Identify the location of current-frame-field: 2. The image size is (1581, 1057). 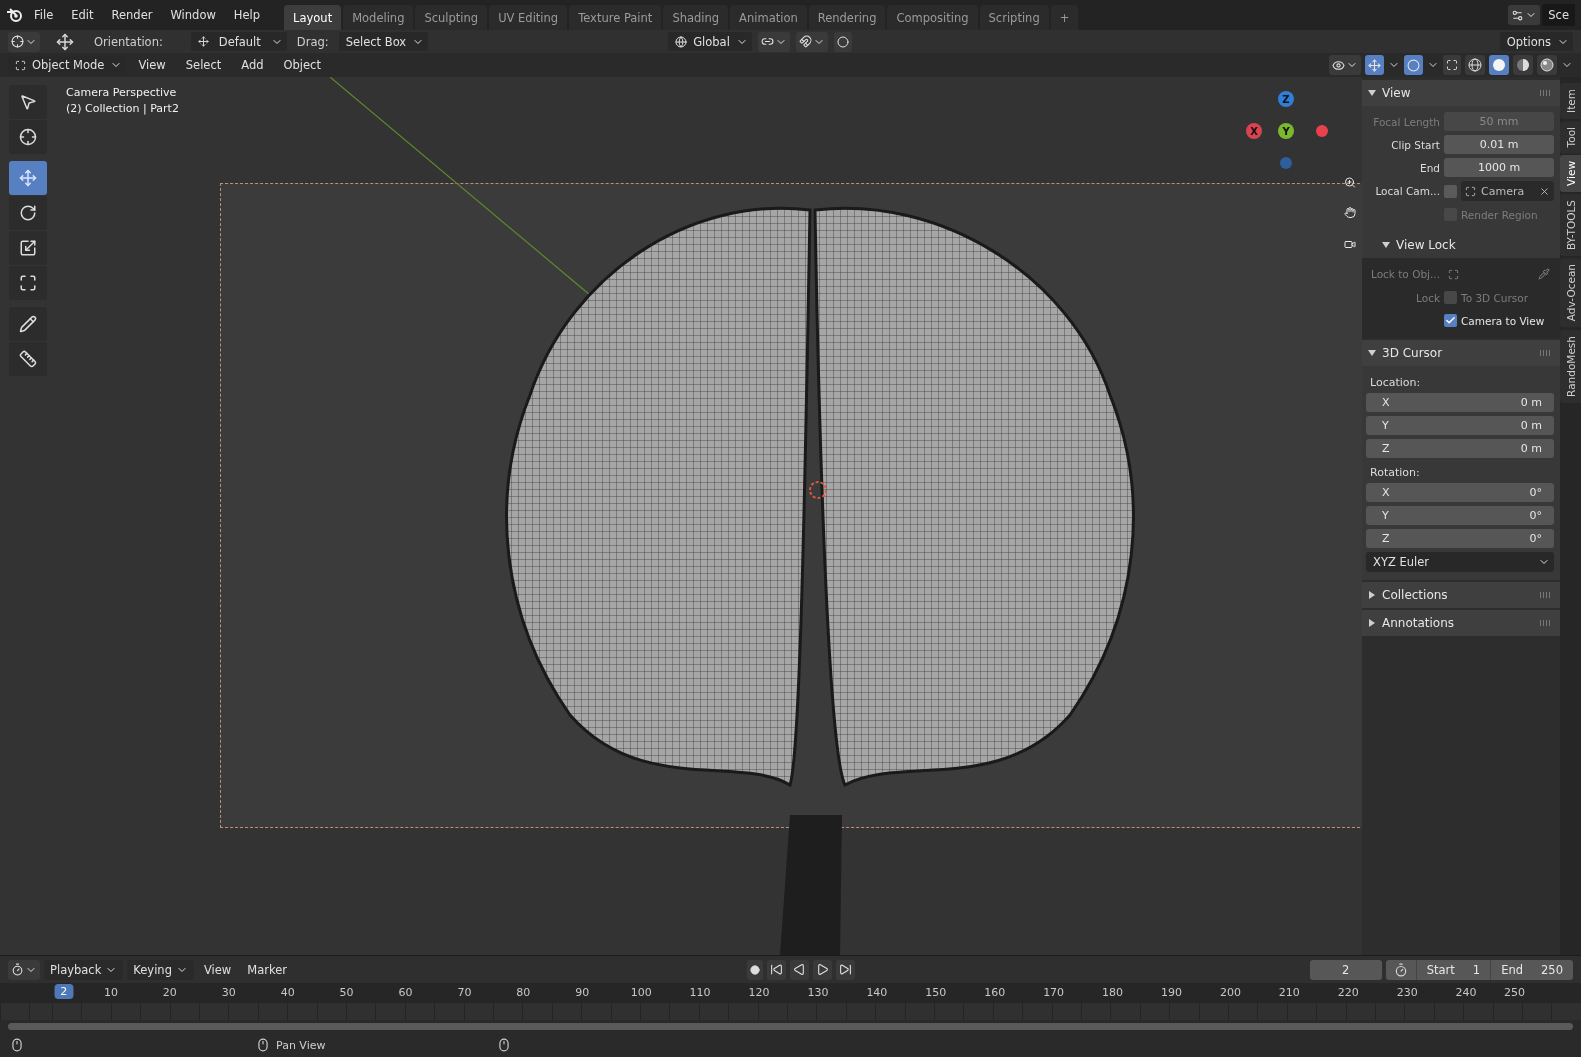
(1345, 969).